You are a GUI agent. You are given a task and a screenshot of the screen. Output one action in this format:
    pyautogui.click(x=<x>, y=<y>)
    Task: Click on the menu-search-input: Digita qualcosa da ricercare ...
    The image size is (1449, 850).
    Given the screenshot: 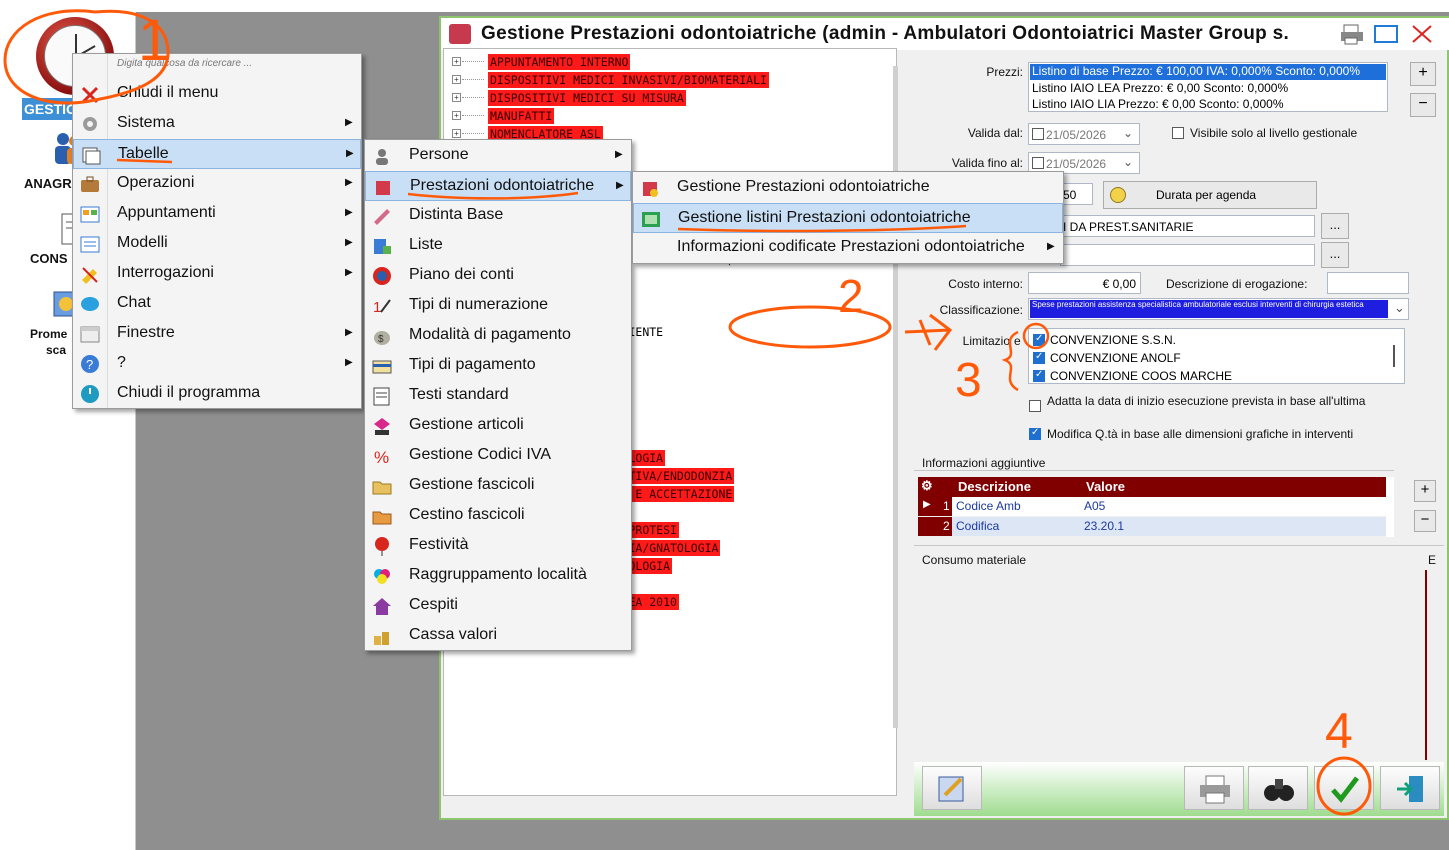 What is the action you would take?
    pyautogui.click(x=184, y=63)
    